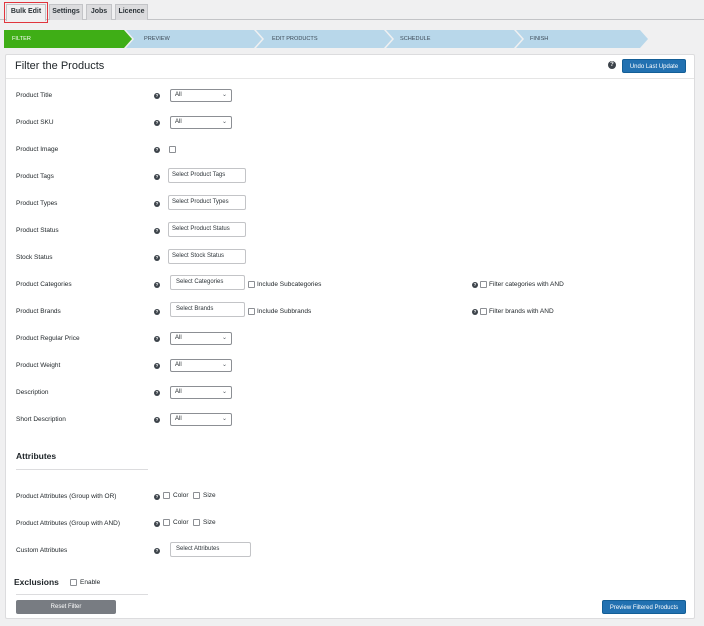 Image resolution: width=704 pixels, height=626 pixels. I want to click on product-image-label: Product Image, so click(37, 149).